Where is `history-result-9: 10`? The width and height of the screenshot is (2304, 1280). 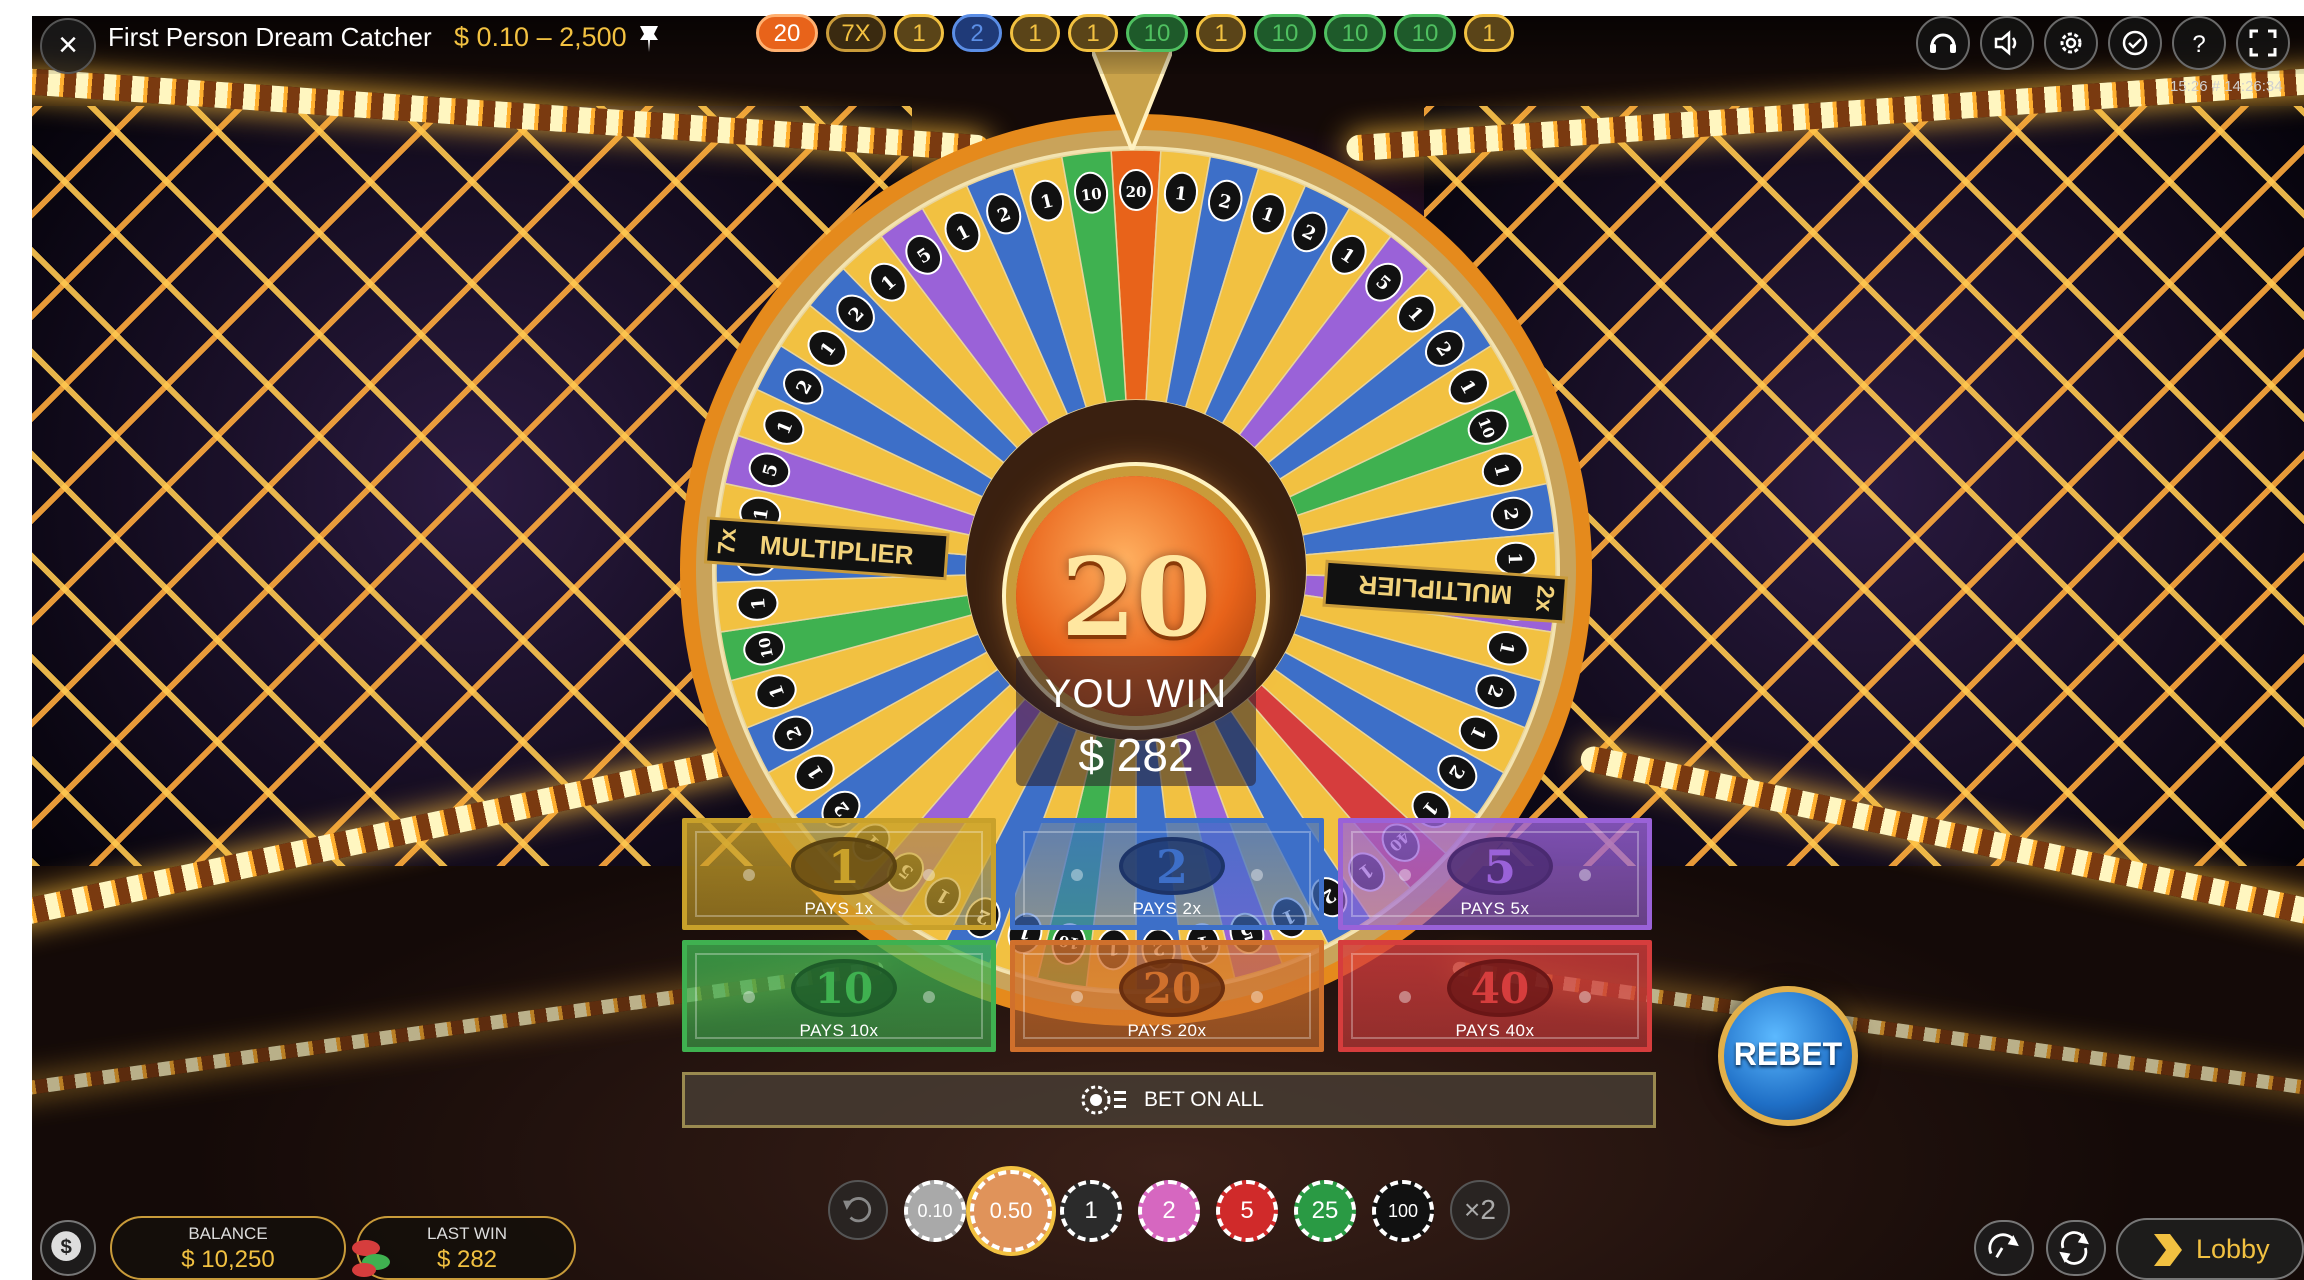
history-result-9: 10 is located at coordinates (1285, 33).